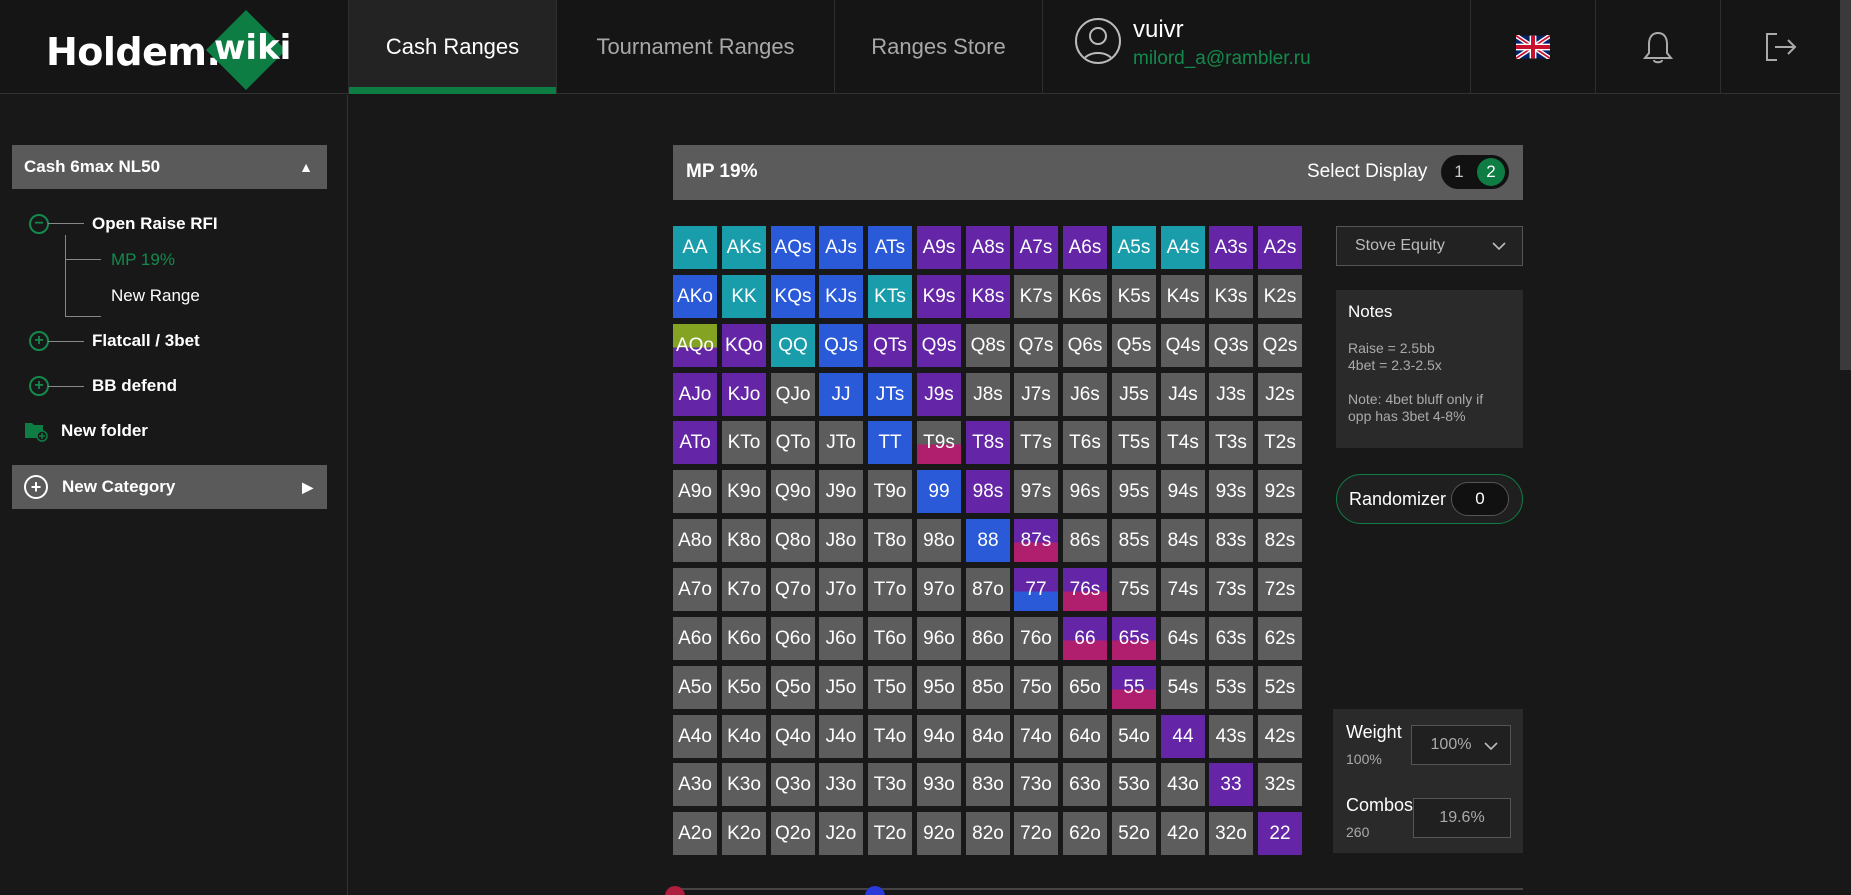  I want to click on hand-cell: T6s, so click(1085, 442).